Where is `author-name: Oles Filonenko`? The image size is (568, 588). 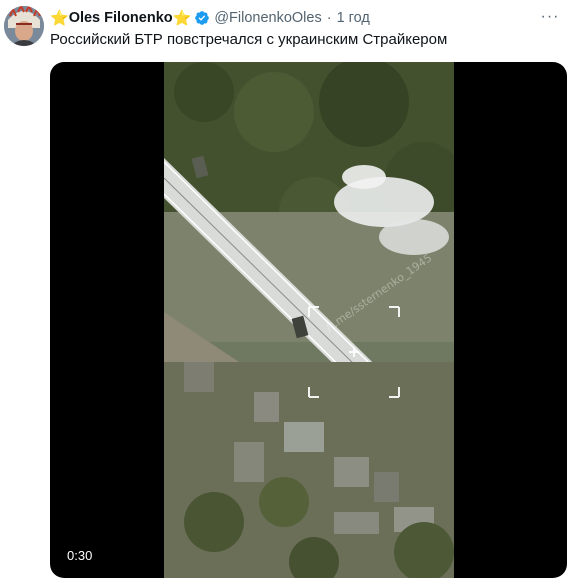 author-name: Oles Filonenko is located at coordinates (121, 18).